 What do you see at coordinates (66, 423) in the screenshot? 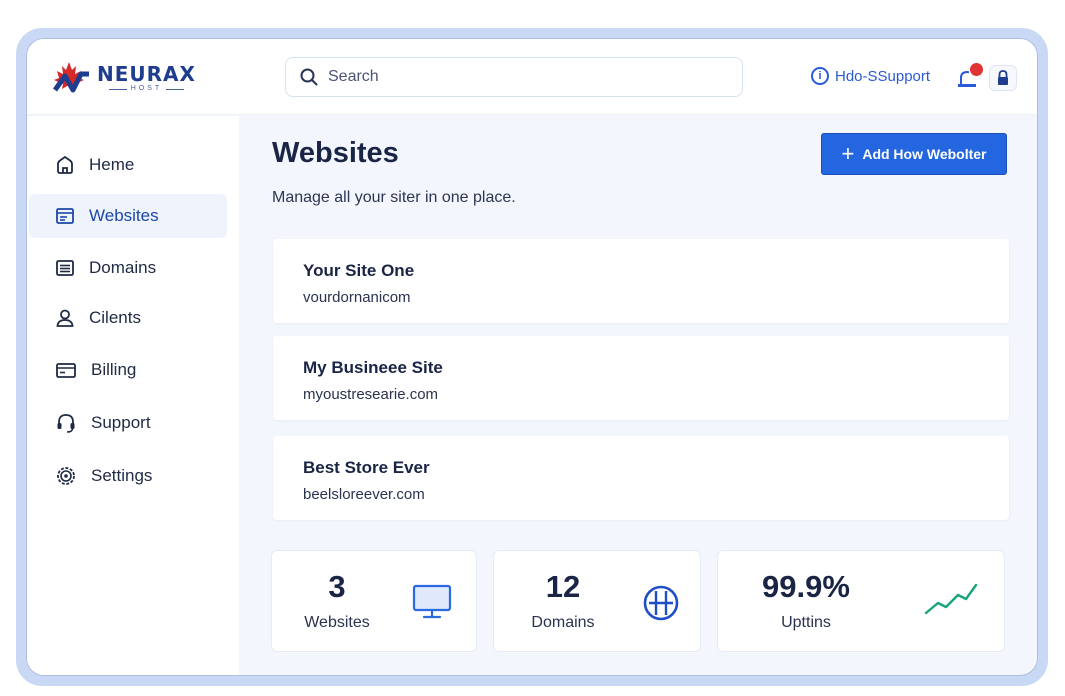
I see `headset-icon` at bounding box center [66, 423].